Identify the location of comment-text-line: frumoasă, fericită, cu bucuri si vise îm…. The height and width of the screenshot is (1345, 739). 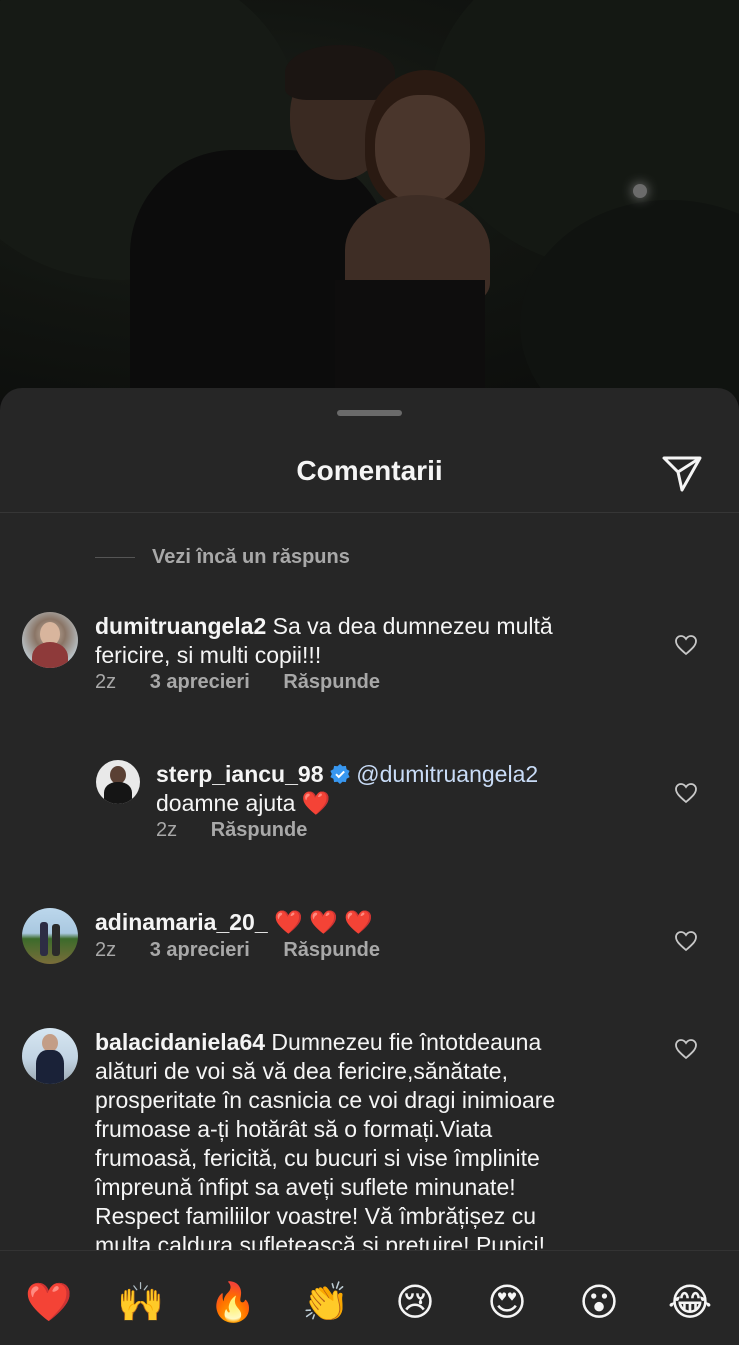
(317, 1158).